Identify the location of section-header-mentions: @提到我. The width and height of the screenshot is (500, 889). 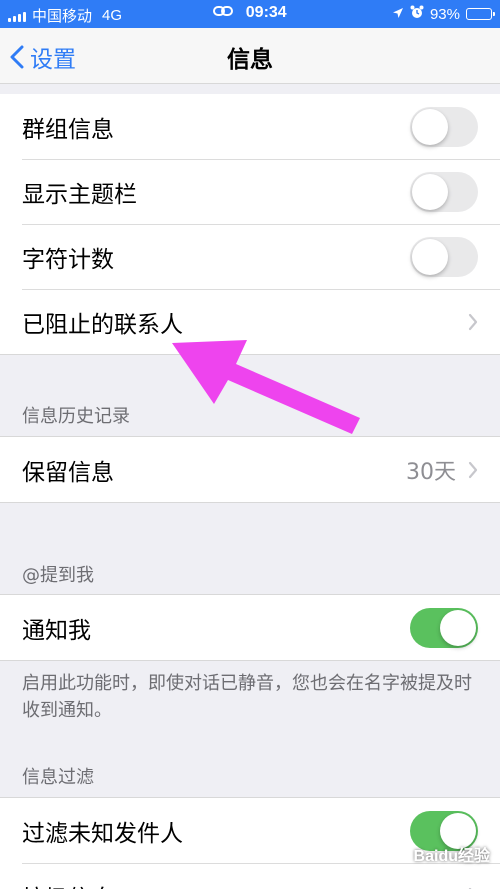
(58, 575).